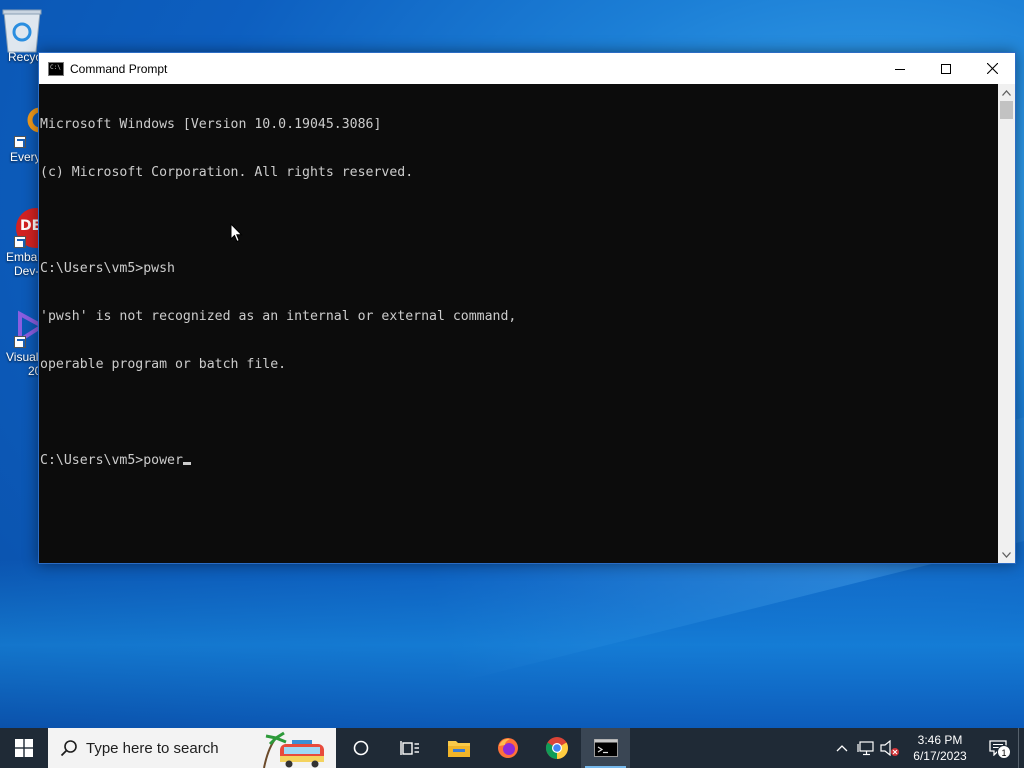 The image size is (1024, 768). I want to click on firefox-button, so click(507, 748).